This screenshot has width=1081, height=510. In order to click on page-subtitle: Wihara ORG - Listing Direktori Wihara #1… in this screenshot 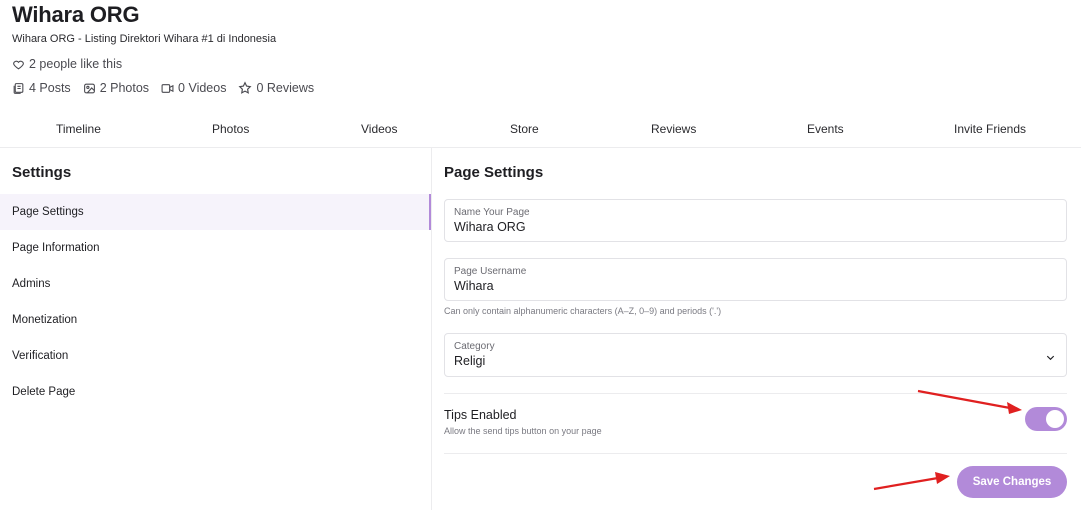, I will do `click(144, 39)`.